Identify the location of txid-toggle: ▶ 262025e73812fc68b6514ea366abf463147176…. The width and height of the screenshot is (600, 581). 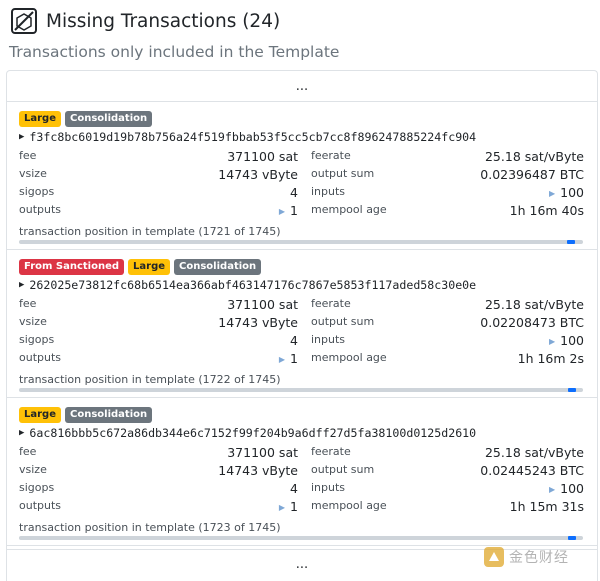
(247, 285).